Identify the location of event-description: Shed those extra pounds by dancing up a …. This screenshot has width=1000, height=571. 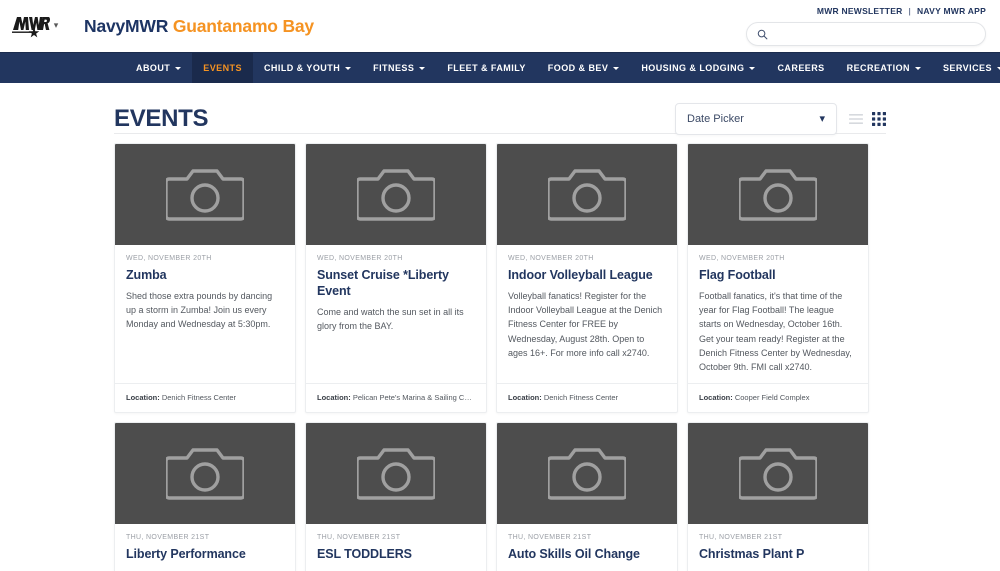
(199, 310).